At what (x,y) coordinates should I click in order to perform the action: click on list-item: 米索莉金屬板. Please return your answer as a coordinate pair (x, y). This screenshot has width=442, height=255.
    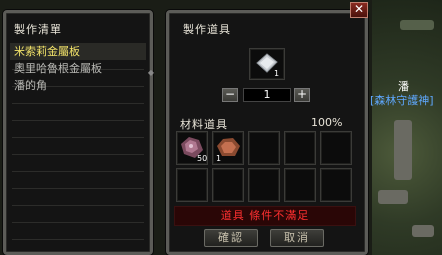
    Looking at the image, I should click on (78, 51).